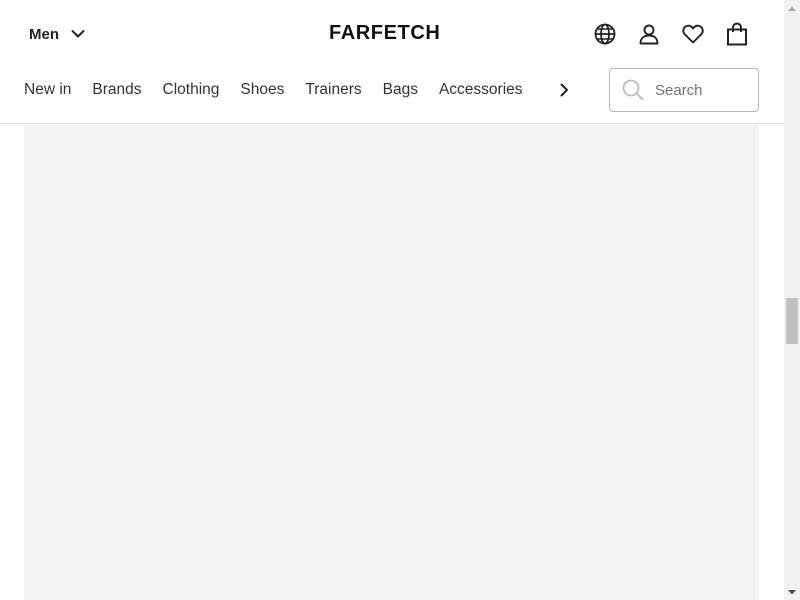  What do you see at coordinates (44, 34) in the screenshot?
I see `gender-selector-label: Men` at bounding box center [44, 34].